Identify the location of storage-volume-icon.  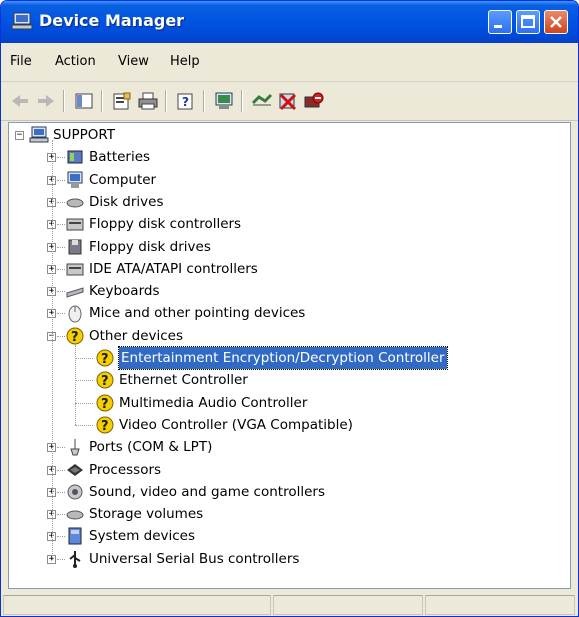
(75, 514).